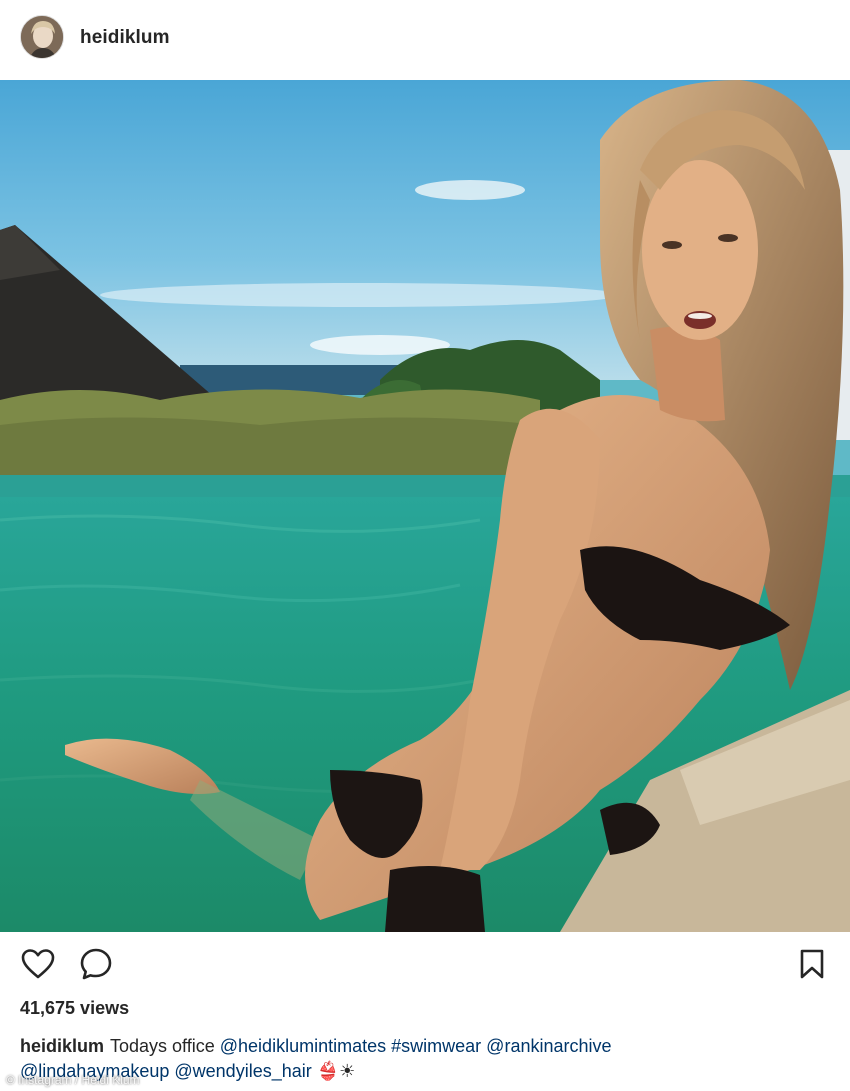 Image resolution: width=850 pixels, height=1091 pixels. Describe the element at coordinates (425, 40) in the screenshot. I see `post-header: heidiklum` at that location.